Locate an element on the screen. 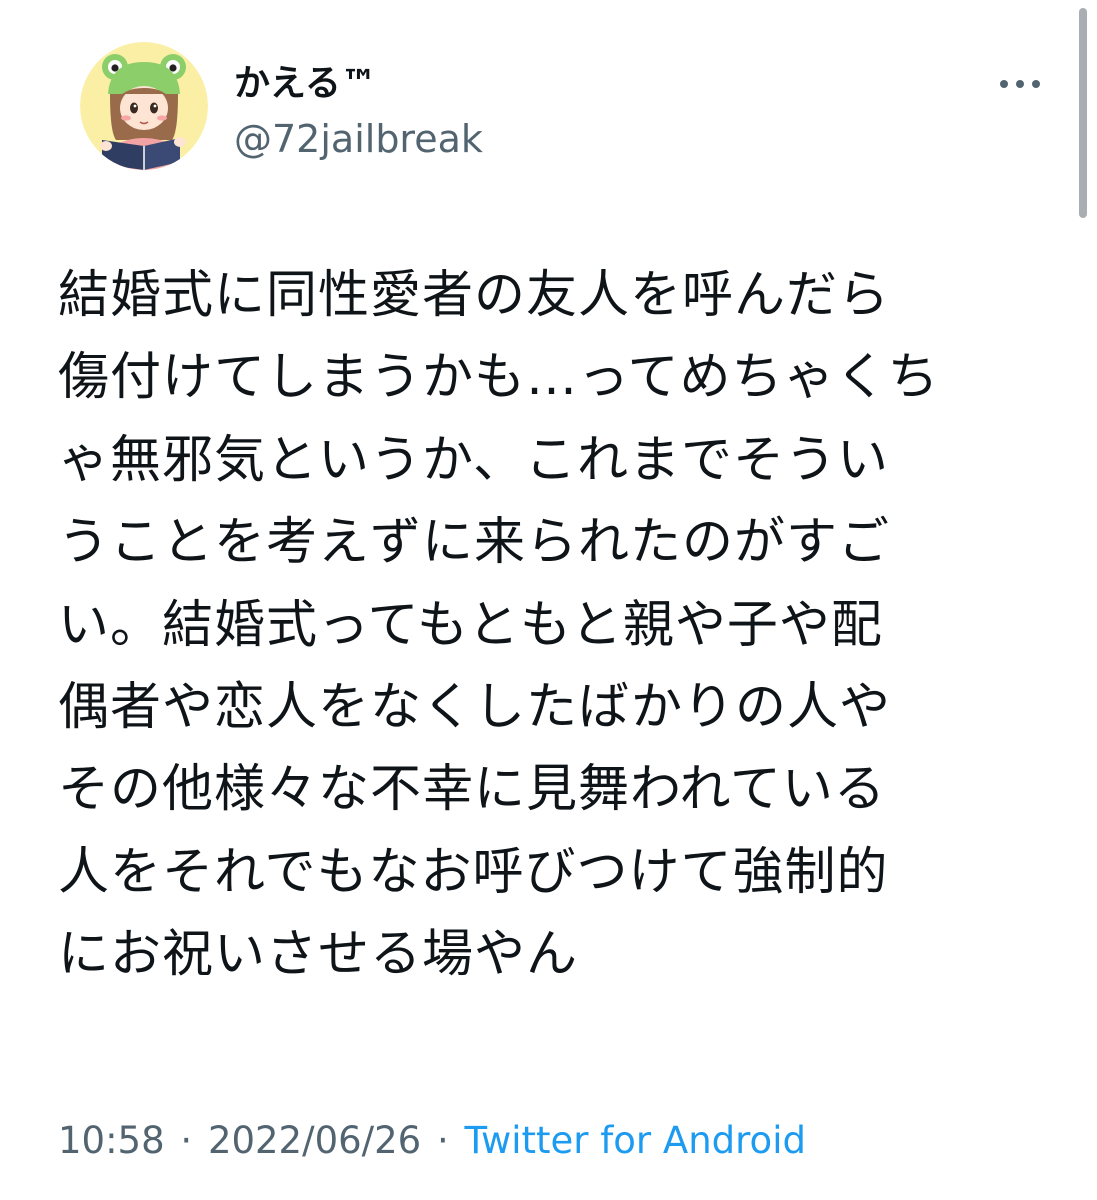  tweet-date: 2022/06/26 is located at coordinates (314, 1140).